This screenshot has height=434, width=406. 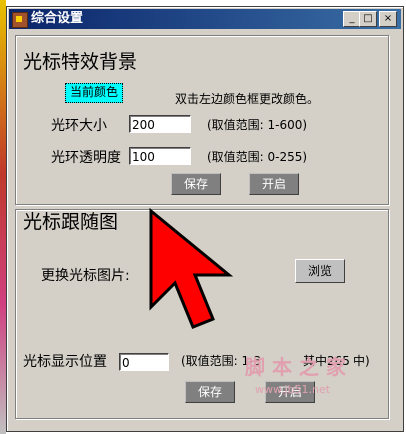 What do you see at coordinates (94, 93) in the screenshot?
I see `current-color-box: 当前颜色` at bounding box center [94, 93].